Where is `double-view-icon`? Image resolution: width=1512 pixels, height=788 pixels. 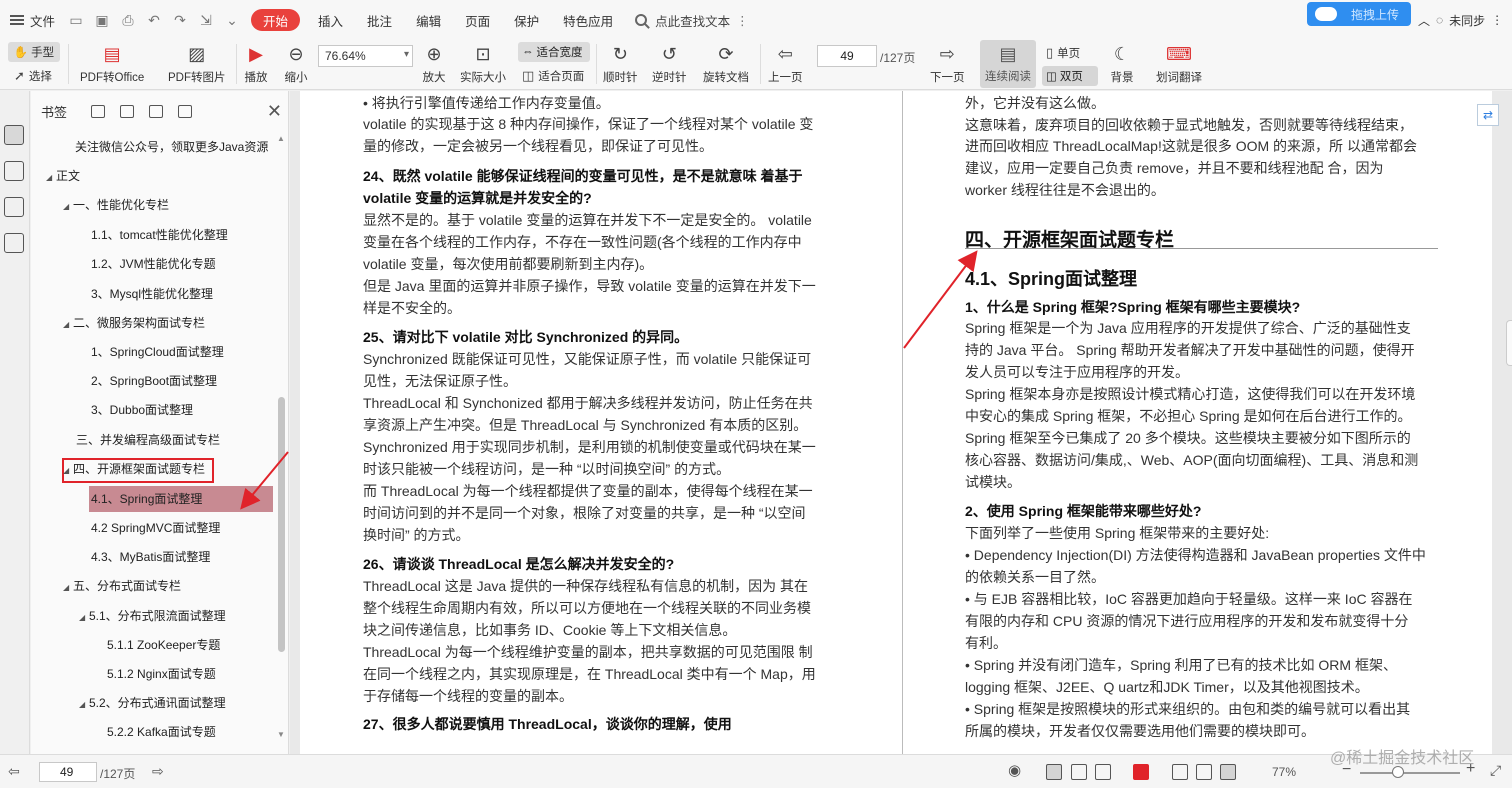 double-view-icon is located at coordinates (1103, 772).